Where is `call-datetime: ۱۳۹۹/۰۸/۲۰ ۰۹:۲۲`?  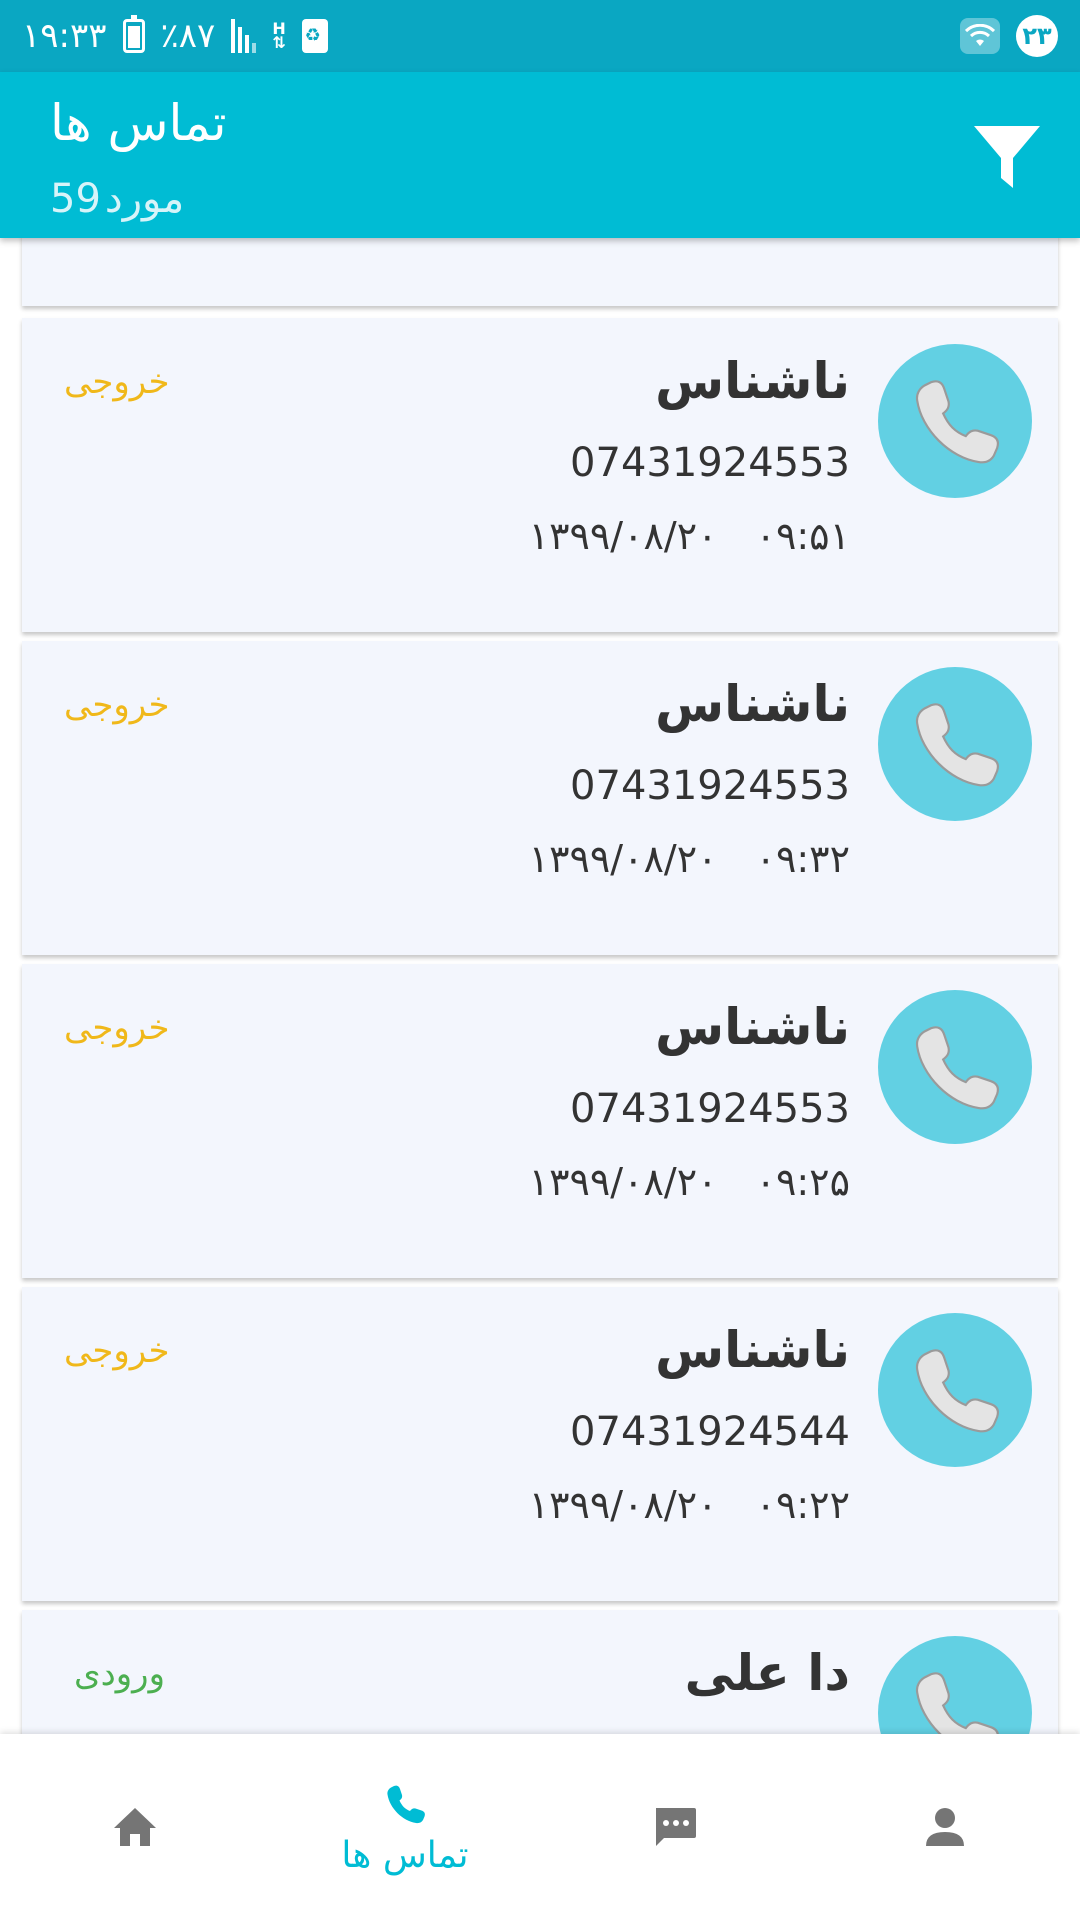
call-datetime: ۱۳۹۹/۰۸/۲۰ ۰۹:۲۲ is located at coordinates (689, 1505).